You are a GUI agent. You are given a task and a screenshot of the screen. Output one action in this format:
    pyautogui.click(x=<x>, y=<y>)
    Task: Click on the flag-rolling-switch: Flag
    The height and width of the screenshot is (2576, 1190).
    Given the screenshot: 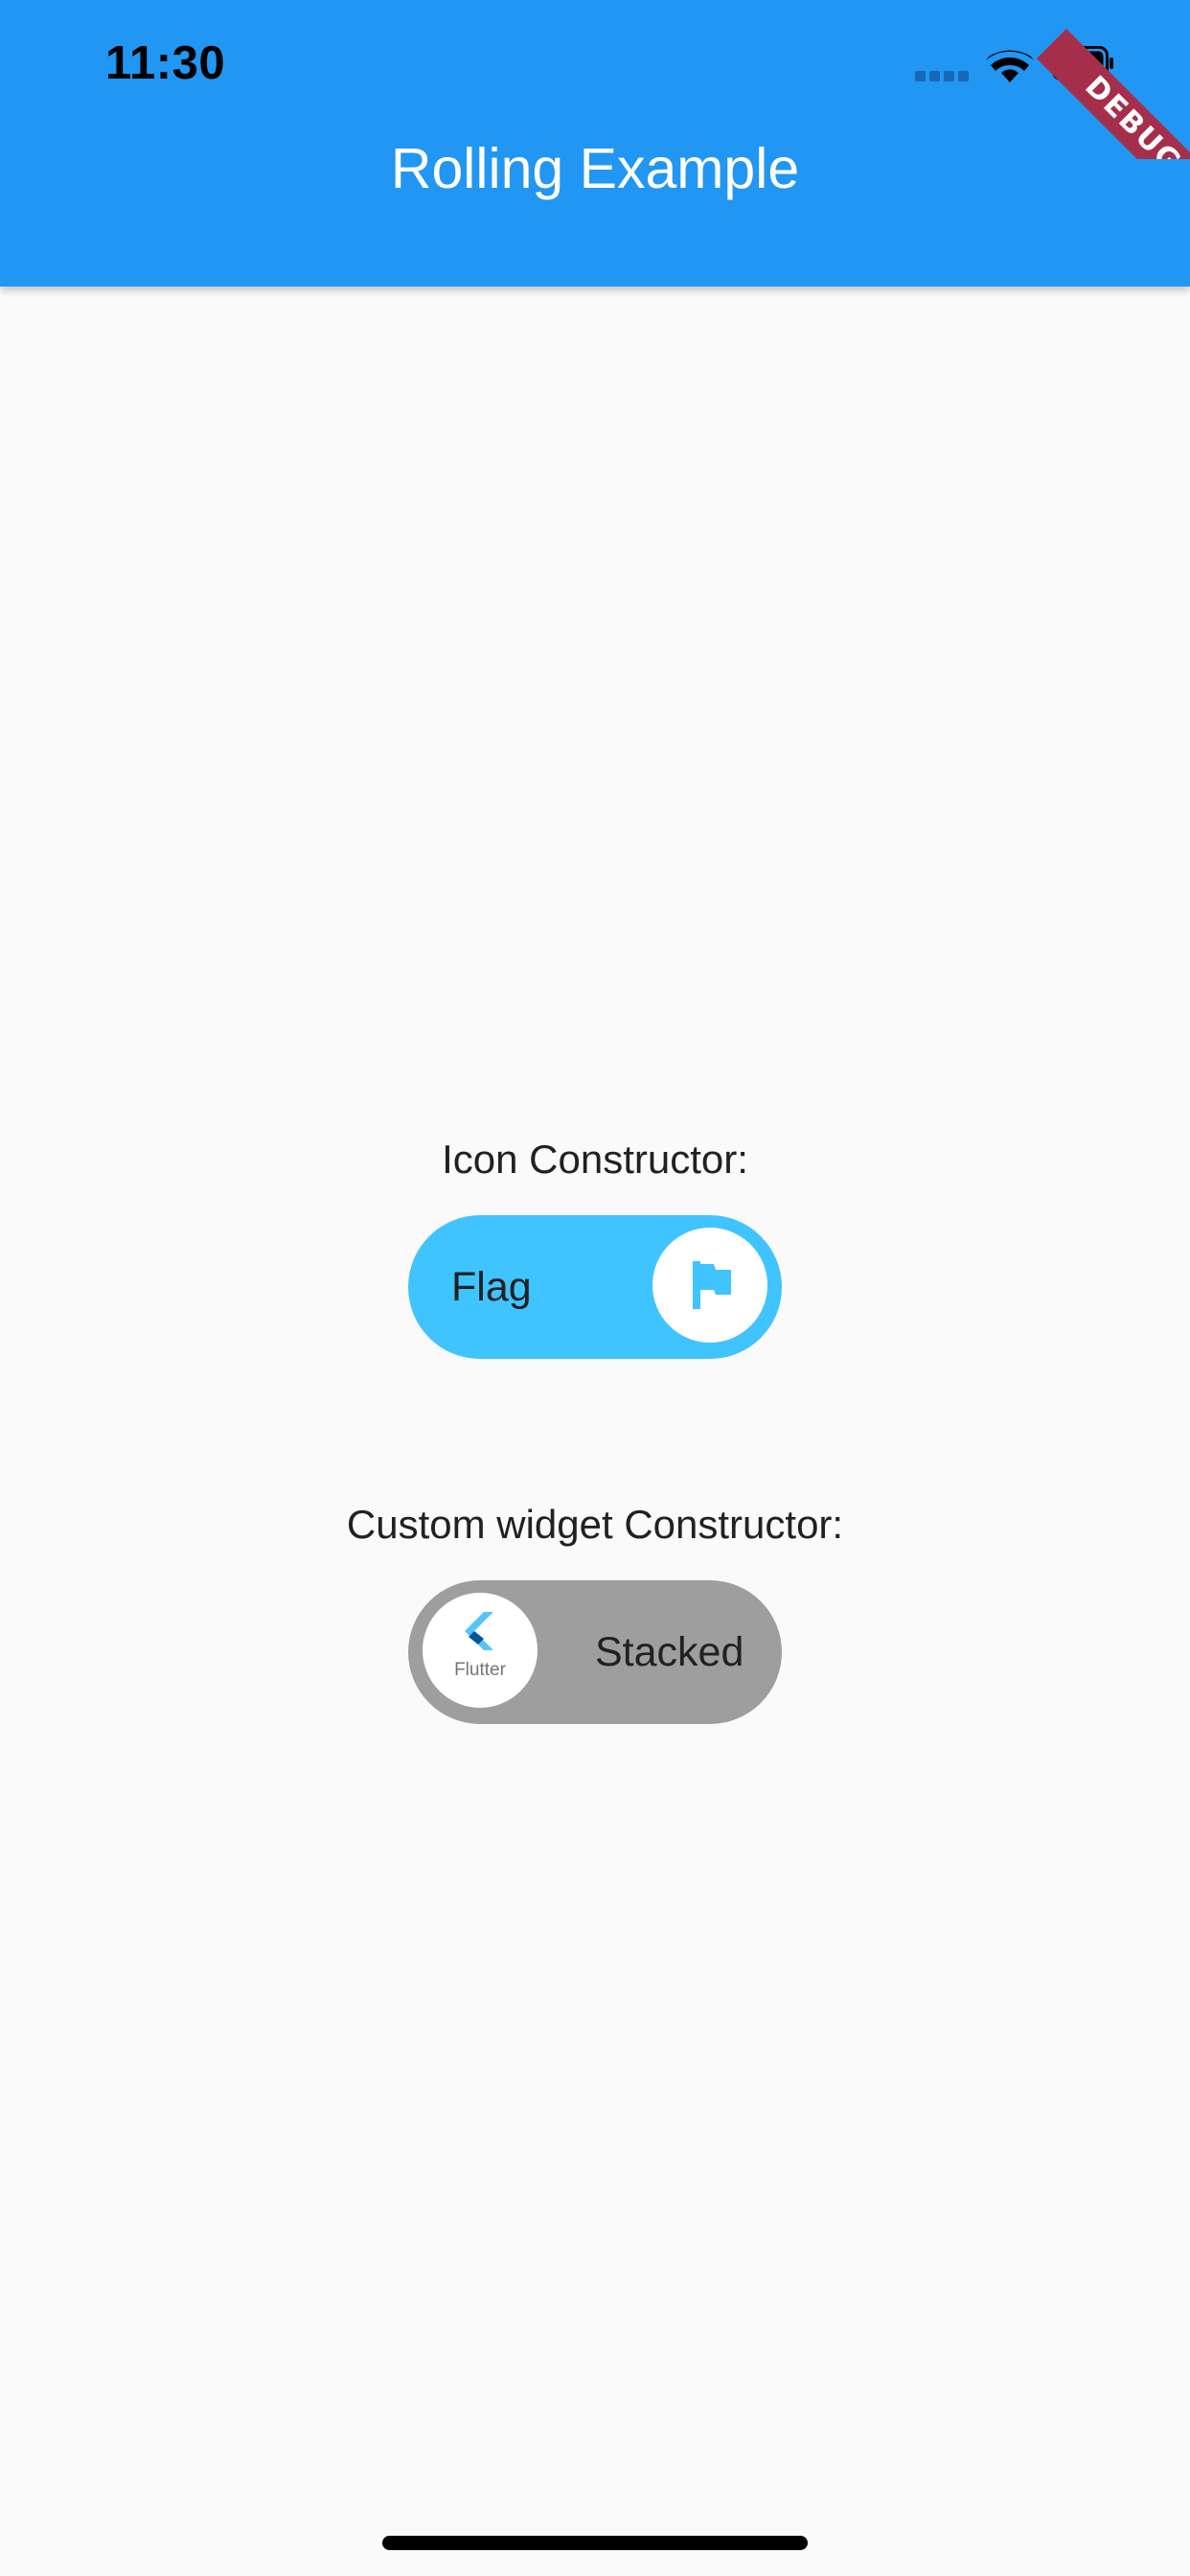 What is the action you would take?
    pyautogui.click(x=595, y=1287)
    